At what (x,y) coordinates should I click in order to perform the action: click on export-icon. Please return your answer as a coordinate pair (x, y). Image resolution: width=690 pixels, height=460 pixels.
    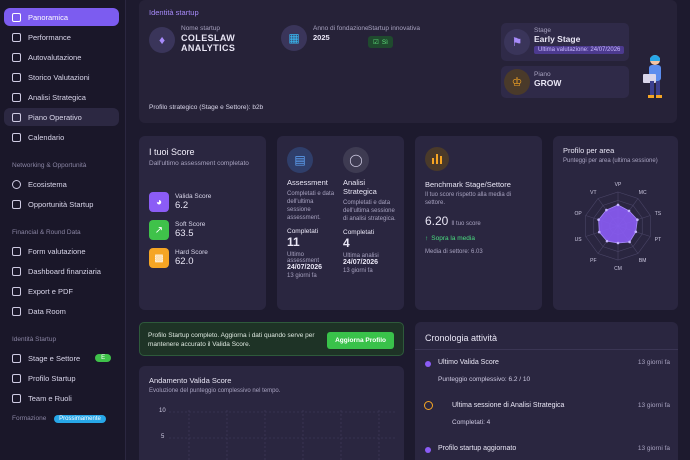
    Looking at the image, I should click on (16, 291).